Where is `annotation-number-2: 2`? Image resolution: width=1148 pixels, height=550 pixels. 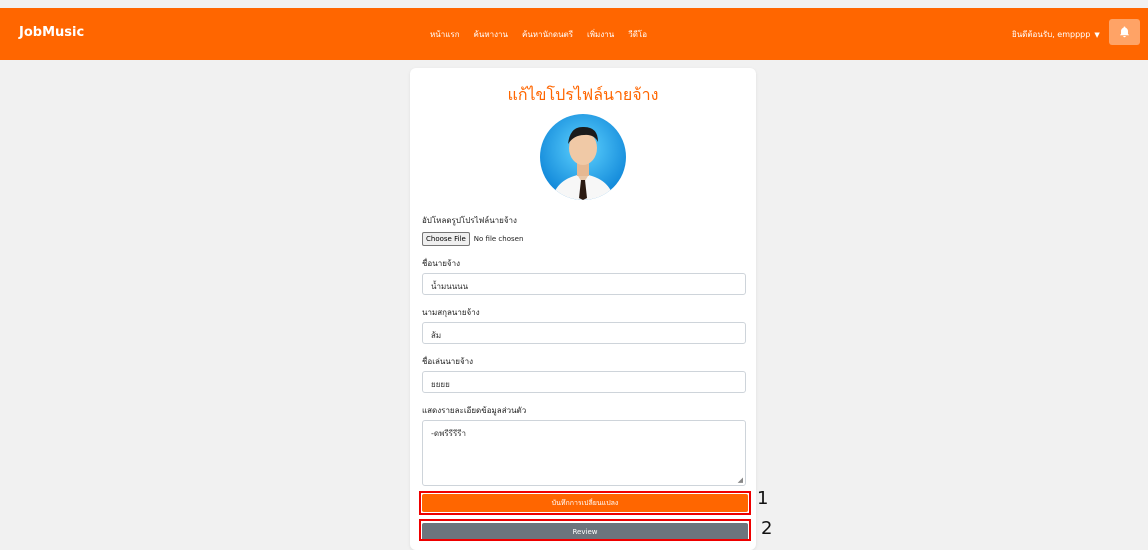
annotation-number-2: 2 is located at coordinates (767, 528).